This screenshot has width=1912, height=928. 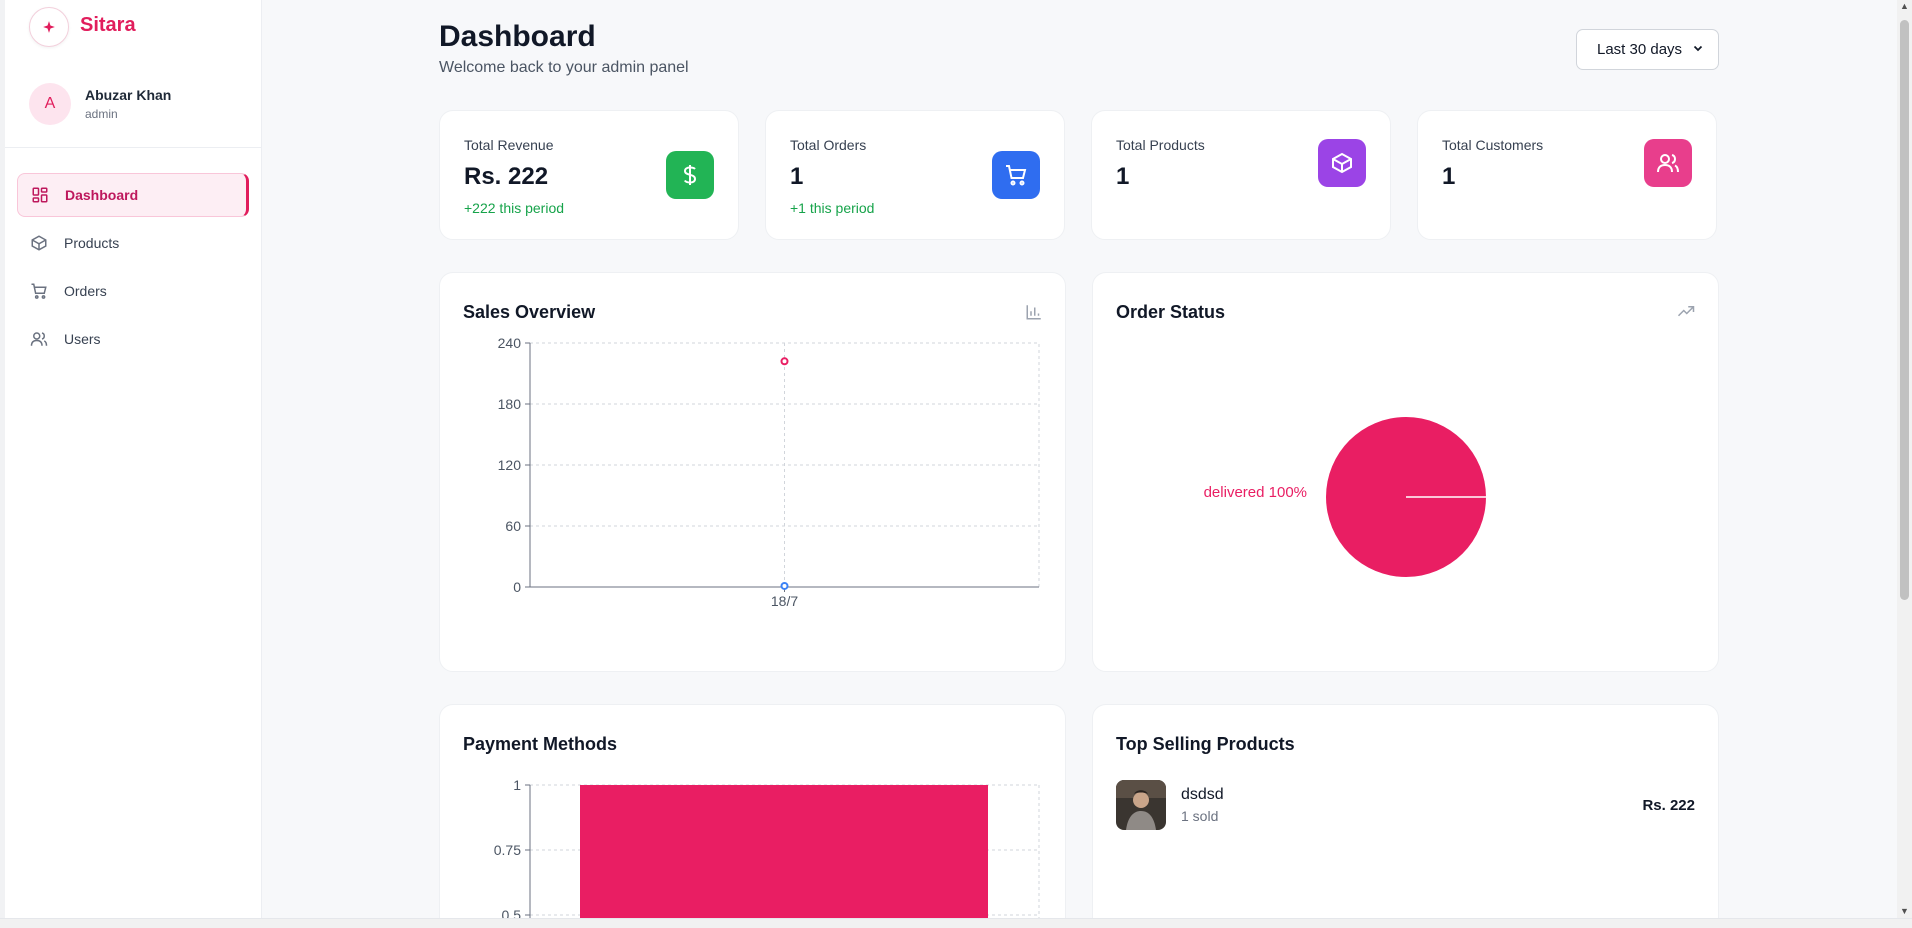 What do you see at coordinates (589, 175) in the screenshot?
I see `stat-card-revenue: Total Revenue Rs. 222 +222 this period` at bounding box center [589, 175].